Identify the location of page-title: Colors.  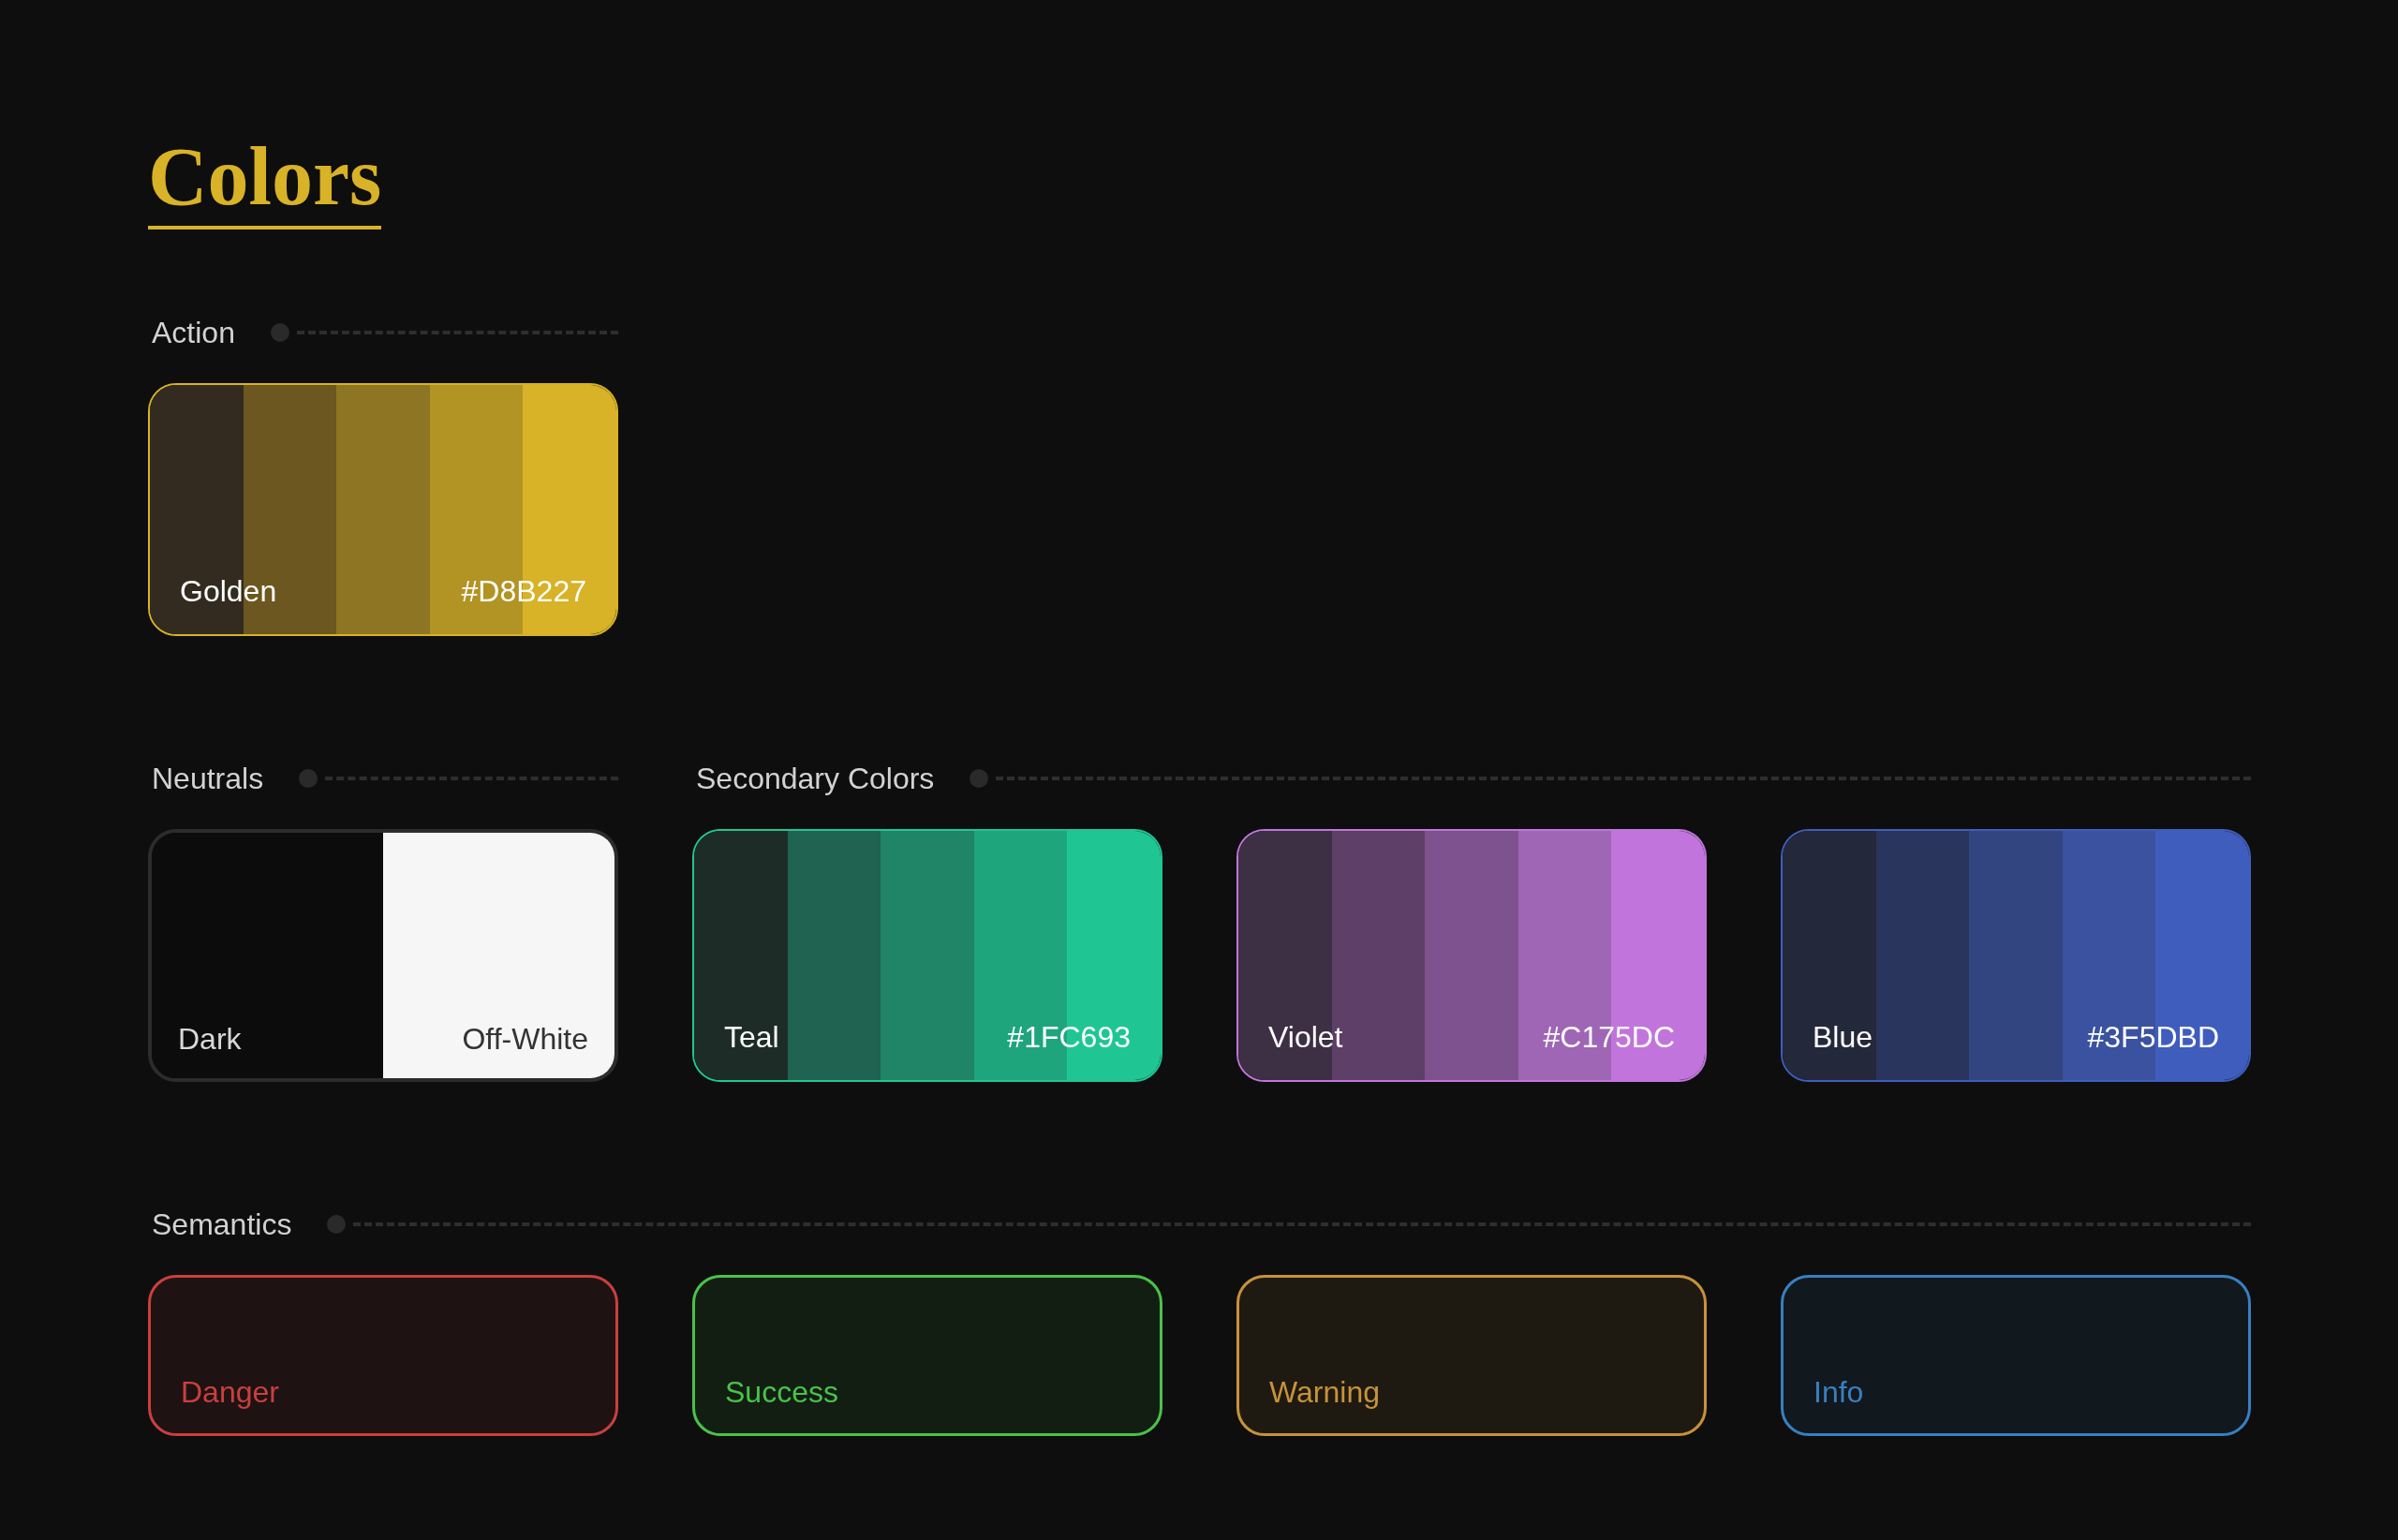
(265, 183).